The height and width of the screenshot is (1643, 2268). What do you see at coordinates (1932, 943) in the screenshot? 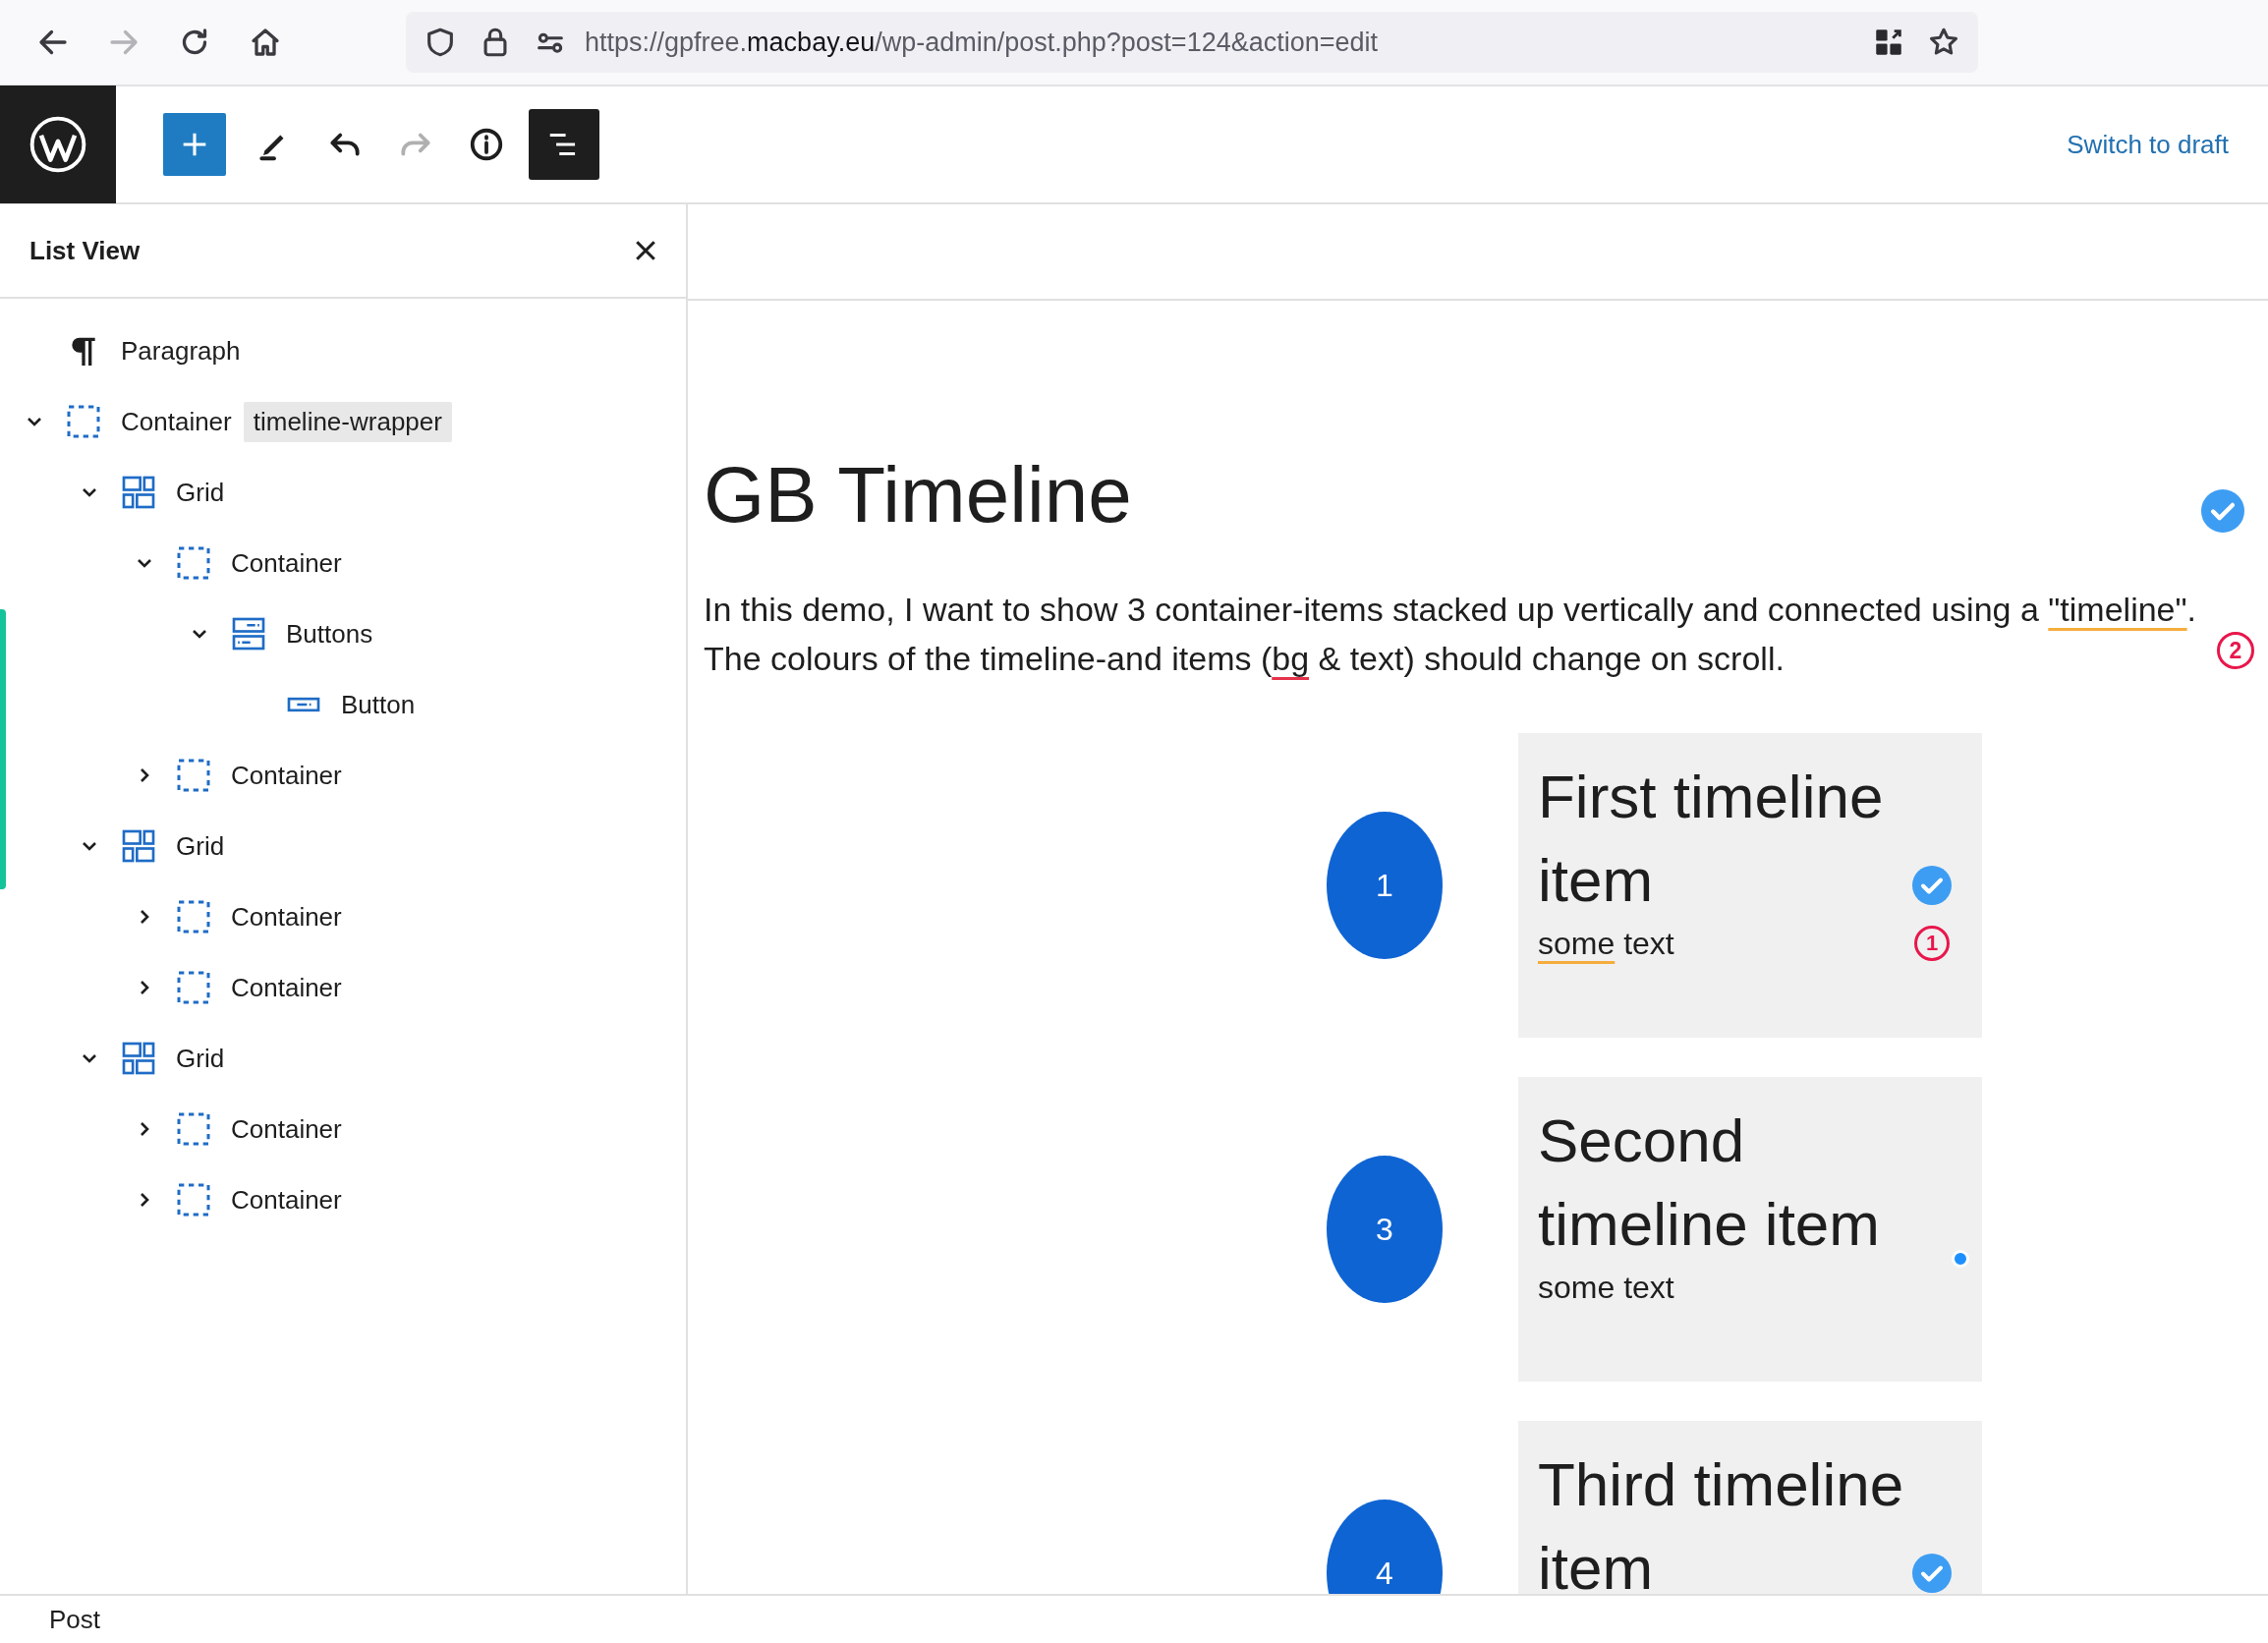
I see `issue-count-badge: 1` at bounding box center [1932, 943].